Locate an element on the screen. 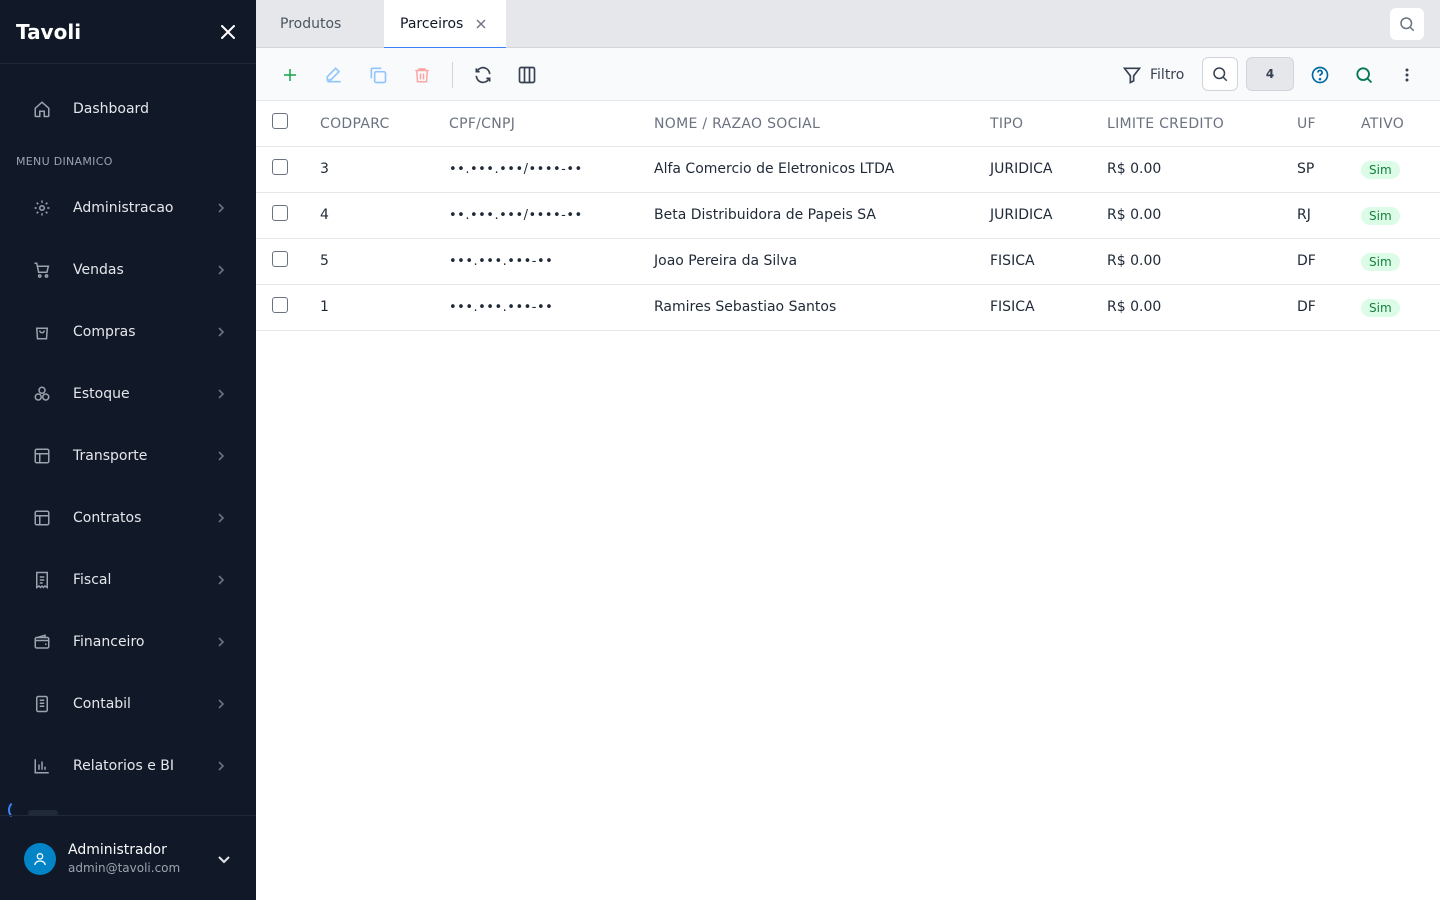 The width and height of the screenshot is (1440, 900). sidebar-item-transporte: Transporte is located at coordinates (128, 456).